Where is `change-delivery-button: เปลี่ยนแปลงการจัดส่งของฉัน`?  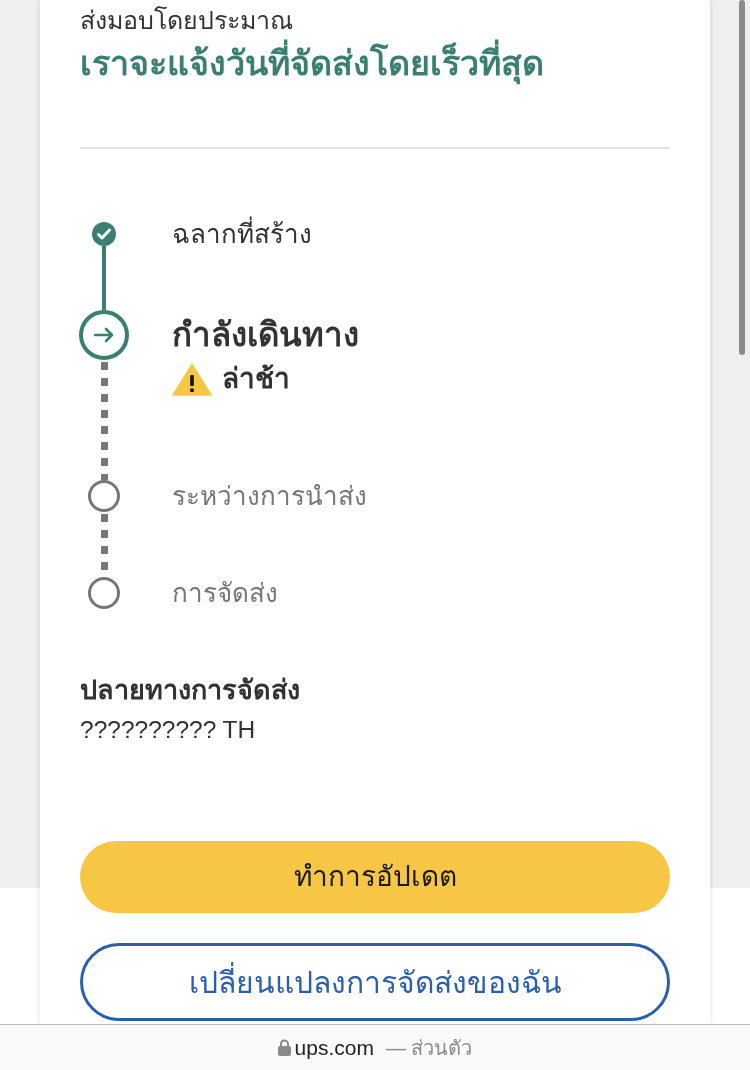 change-delivery-button: เปลี่ยนแปลงการจัดส่งของฉัน is located at coordinates (375, 982).